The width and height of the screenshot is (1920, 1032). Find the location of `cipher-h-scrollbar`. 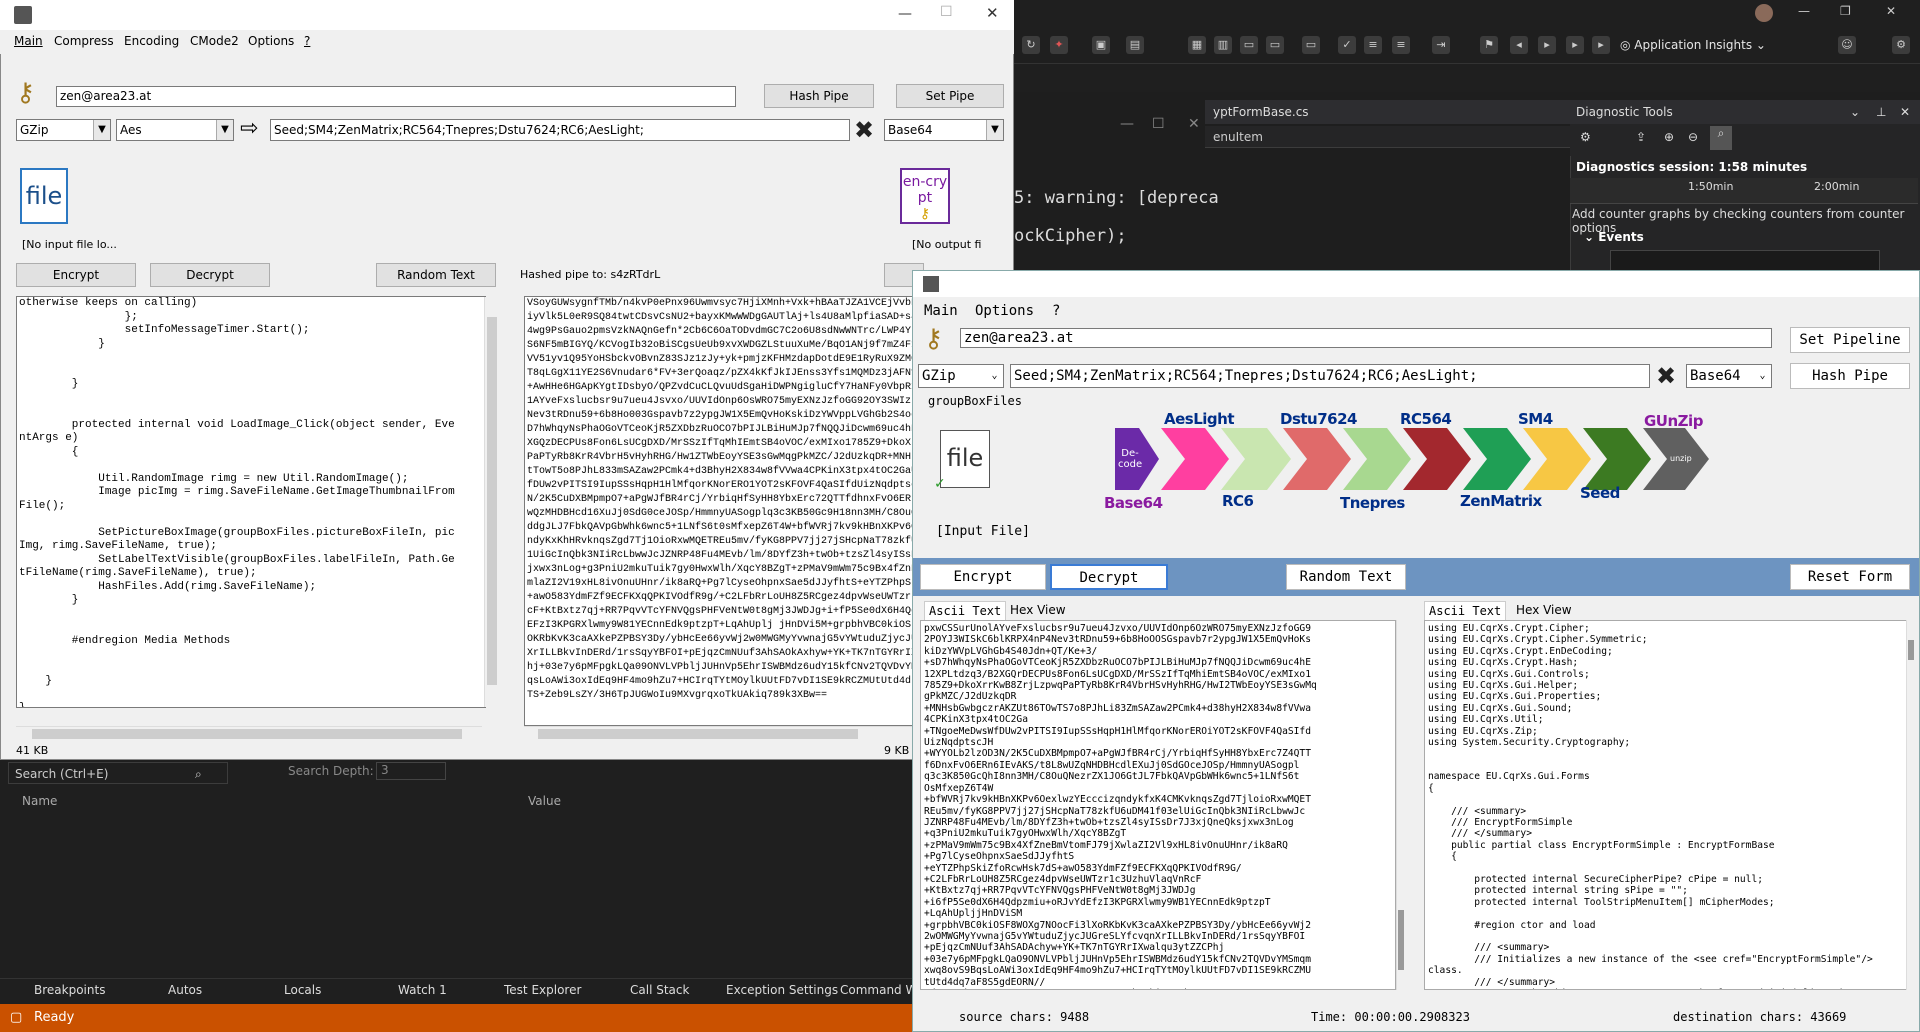

cipher-h-scrollbar is located at coordinates (719, 733).